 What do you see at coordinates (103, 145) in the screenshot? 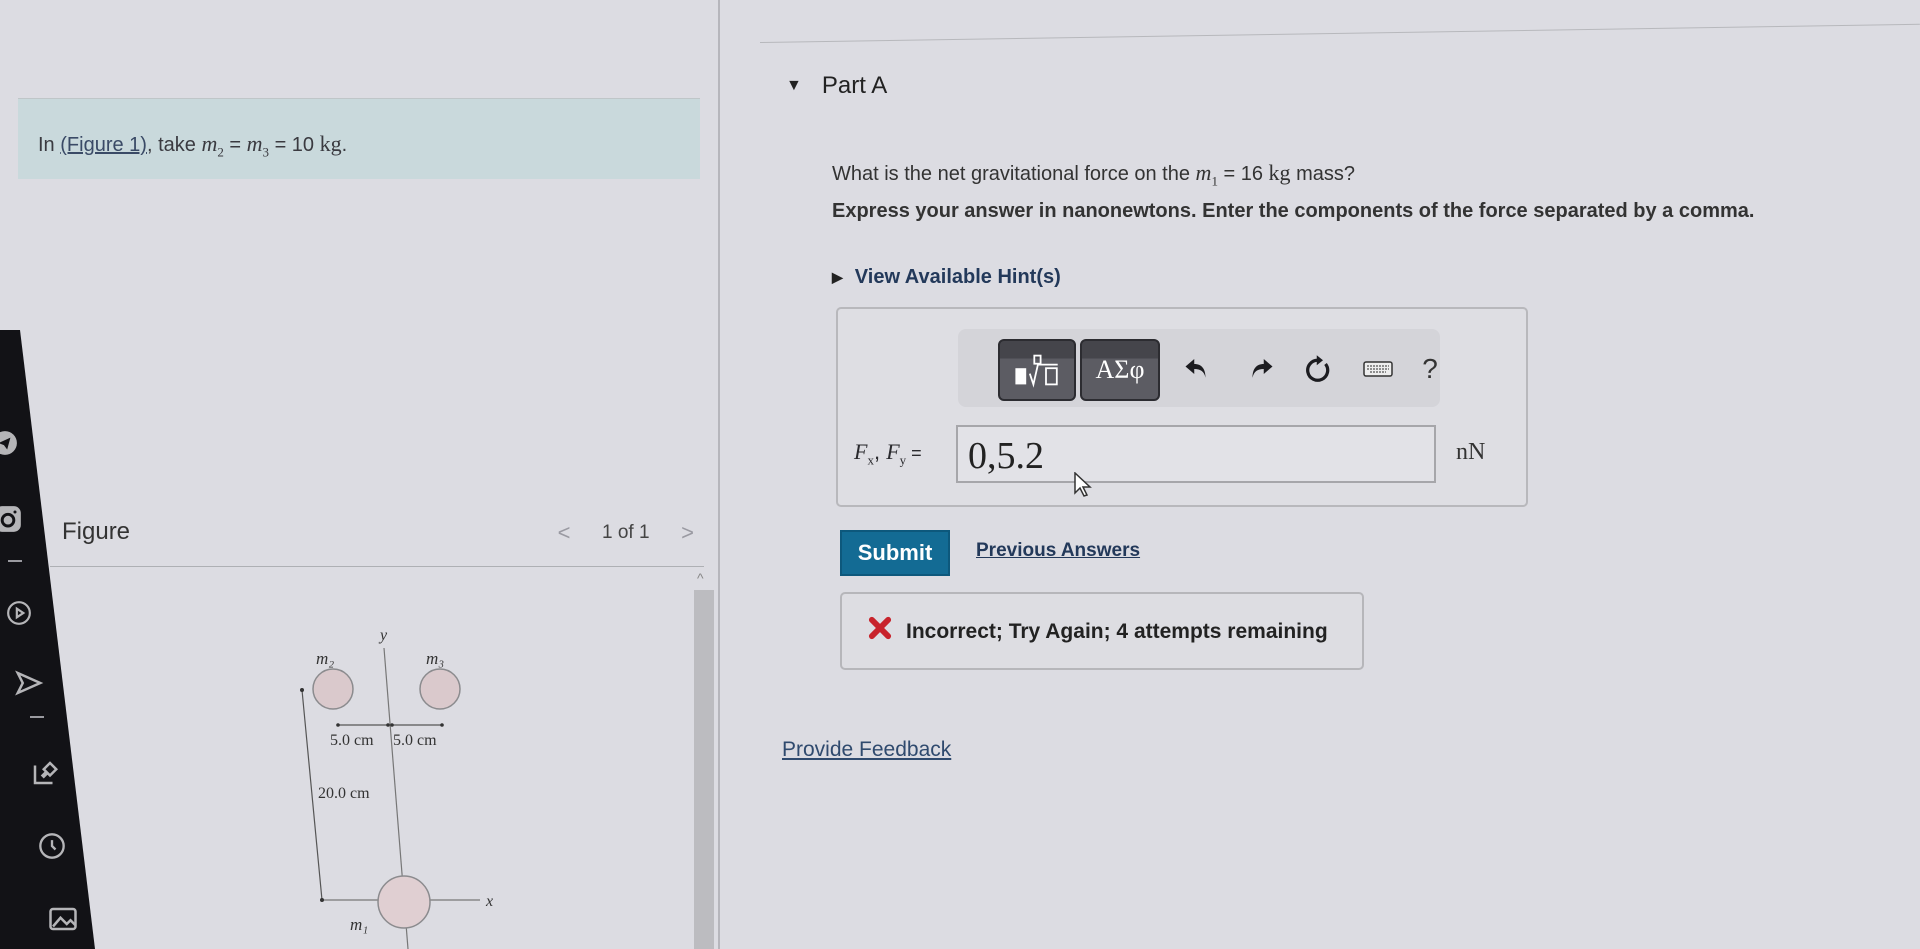
I see `figure-link: (Figure 1)` at bounding box center [103, 145].